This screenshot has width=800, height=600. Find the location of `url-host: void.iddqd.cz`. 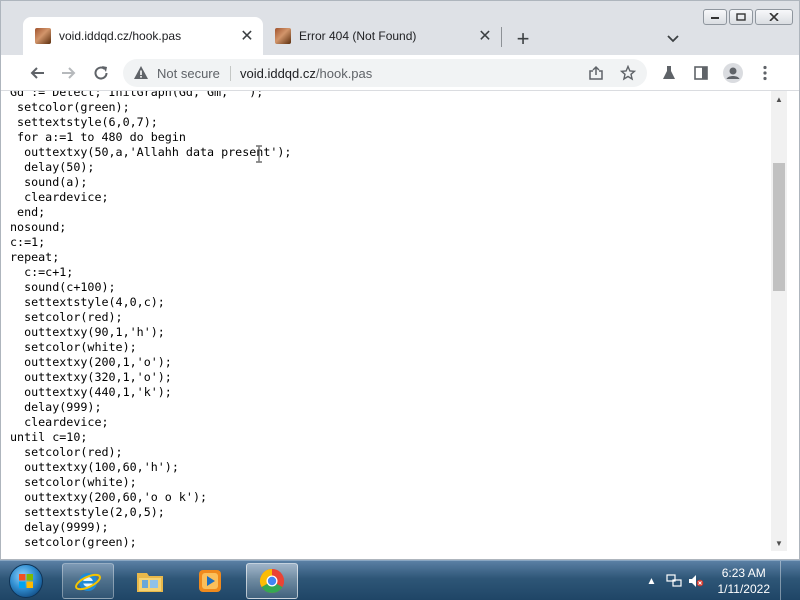

url-host: void.iddqd.cz is located at coordinates (278, 73).